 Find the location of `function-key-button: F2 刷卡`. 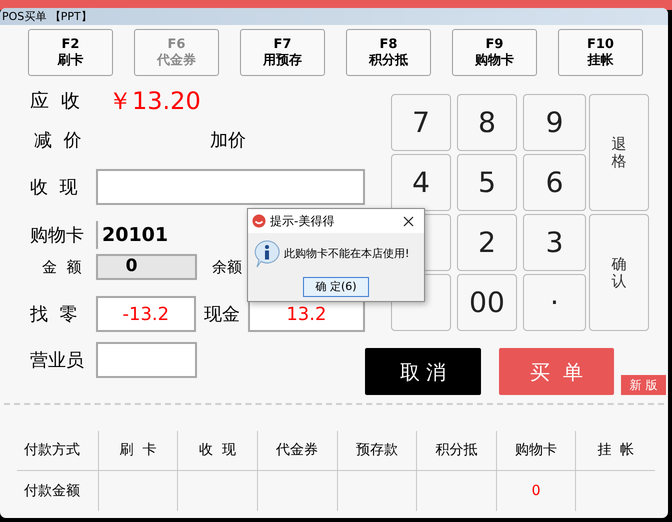

function-key-button: F2 刷卡 is located at coordinates (70, 52).